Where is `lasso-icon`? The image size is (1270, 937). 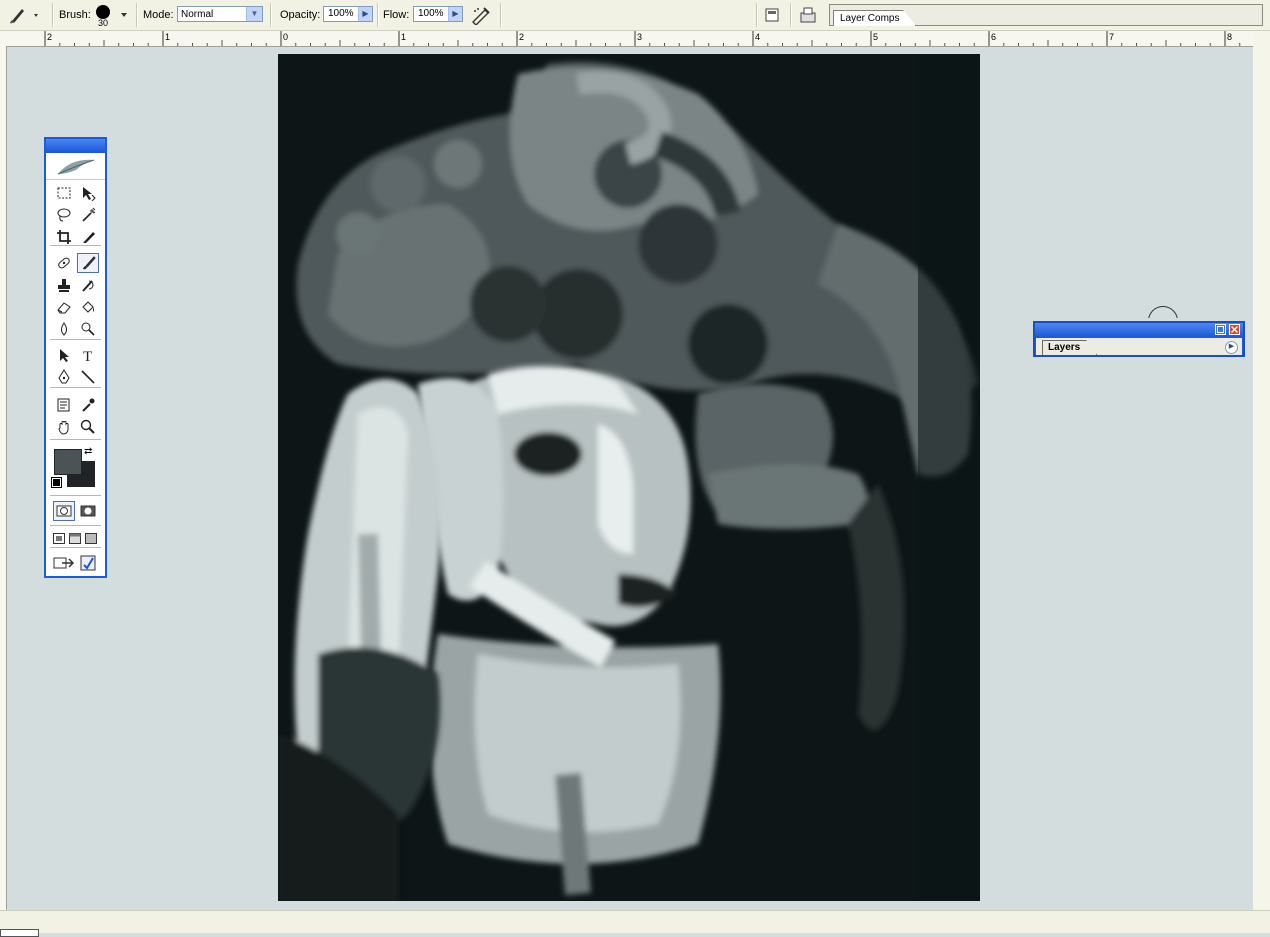 lasso-icon is located at coordinates (64, 215).